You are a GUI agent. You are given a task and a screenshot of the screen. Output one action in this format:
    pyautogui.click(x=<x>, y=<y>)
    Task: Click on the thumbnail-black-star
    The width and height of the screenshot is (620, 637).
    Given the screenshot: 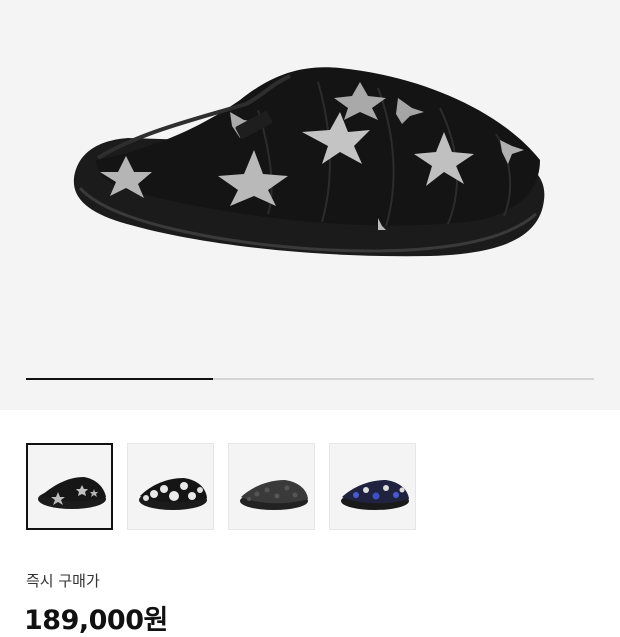 What is the action you would take?
    pyautogui.click(x=69, y=486)
    